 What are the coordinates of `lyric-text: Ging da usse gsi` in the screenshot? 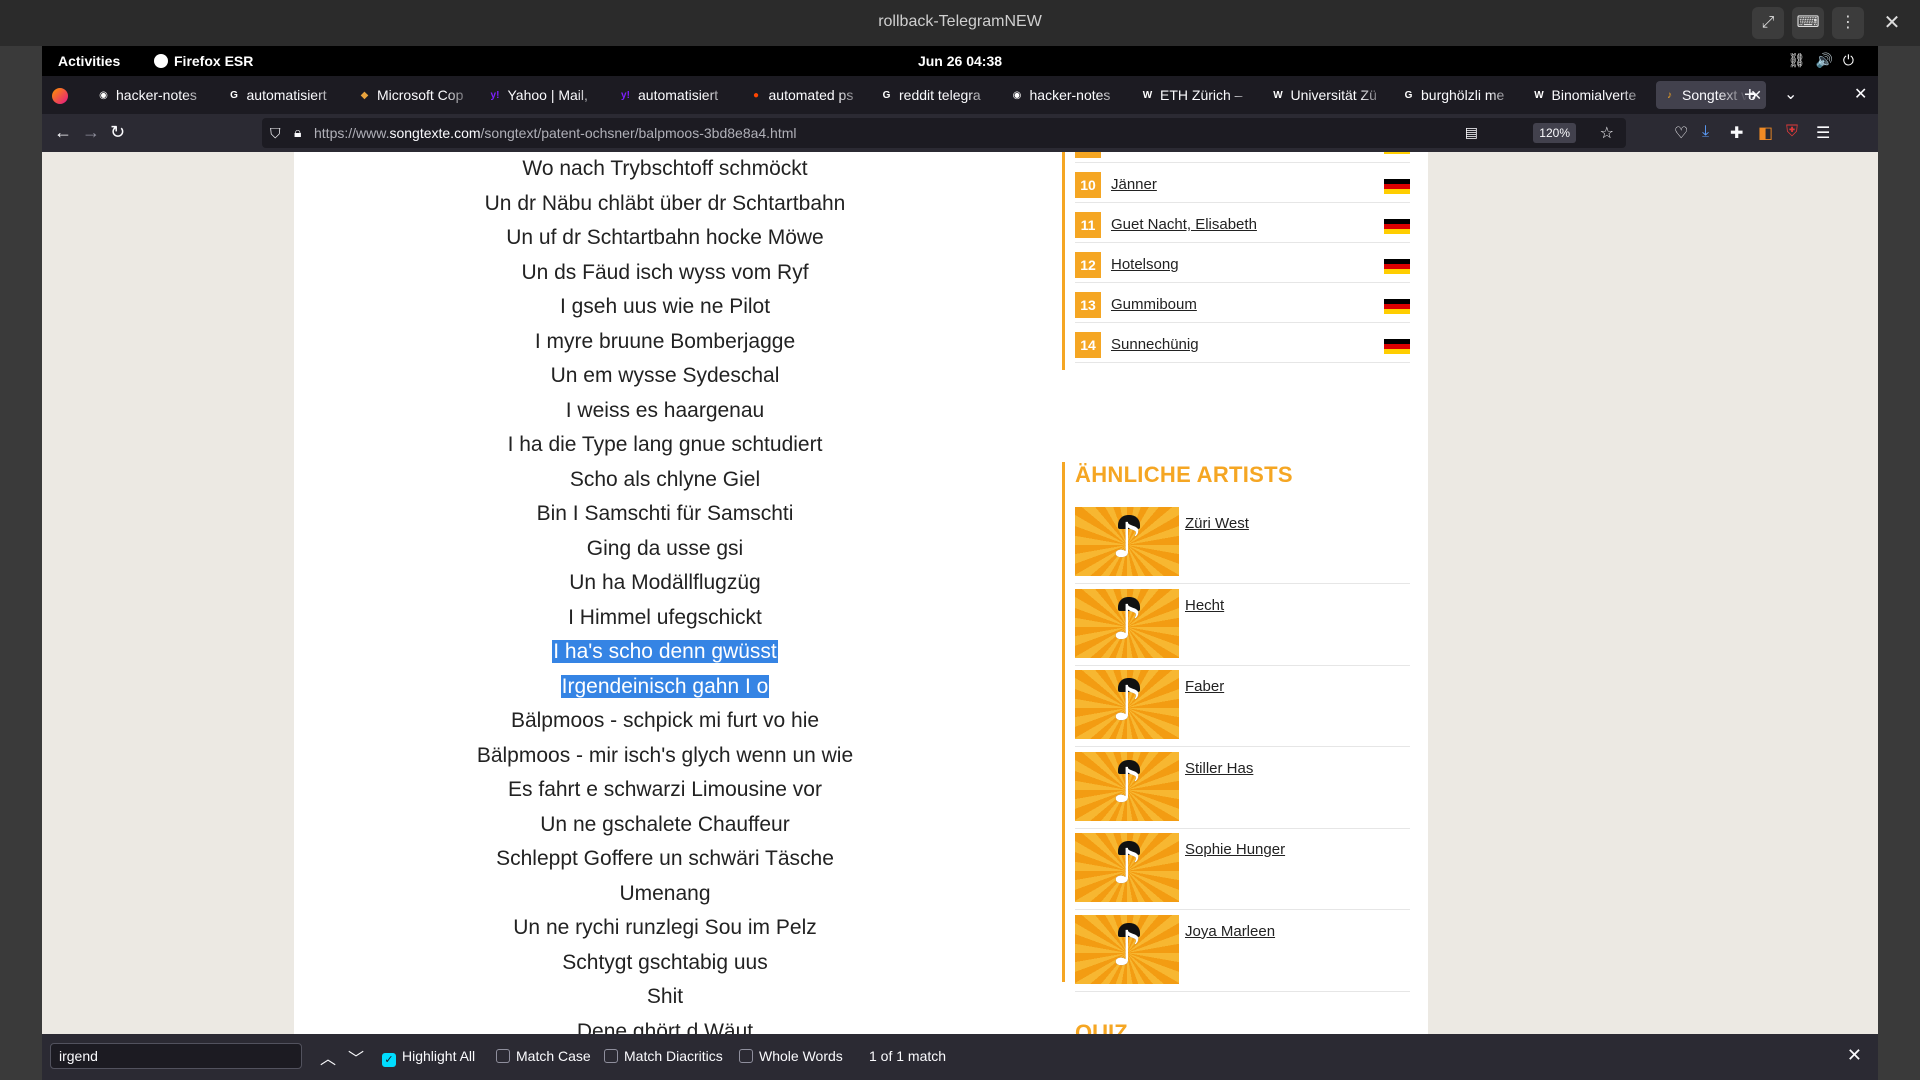 It's located at (665, 548).